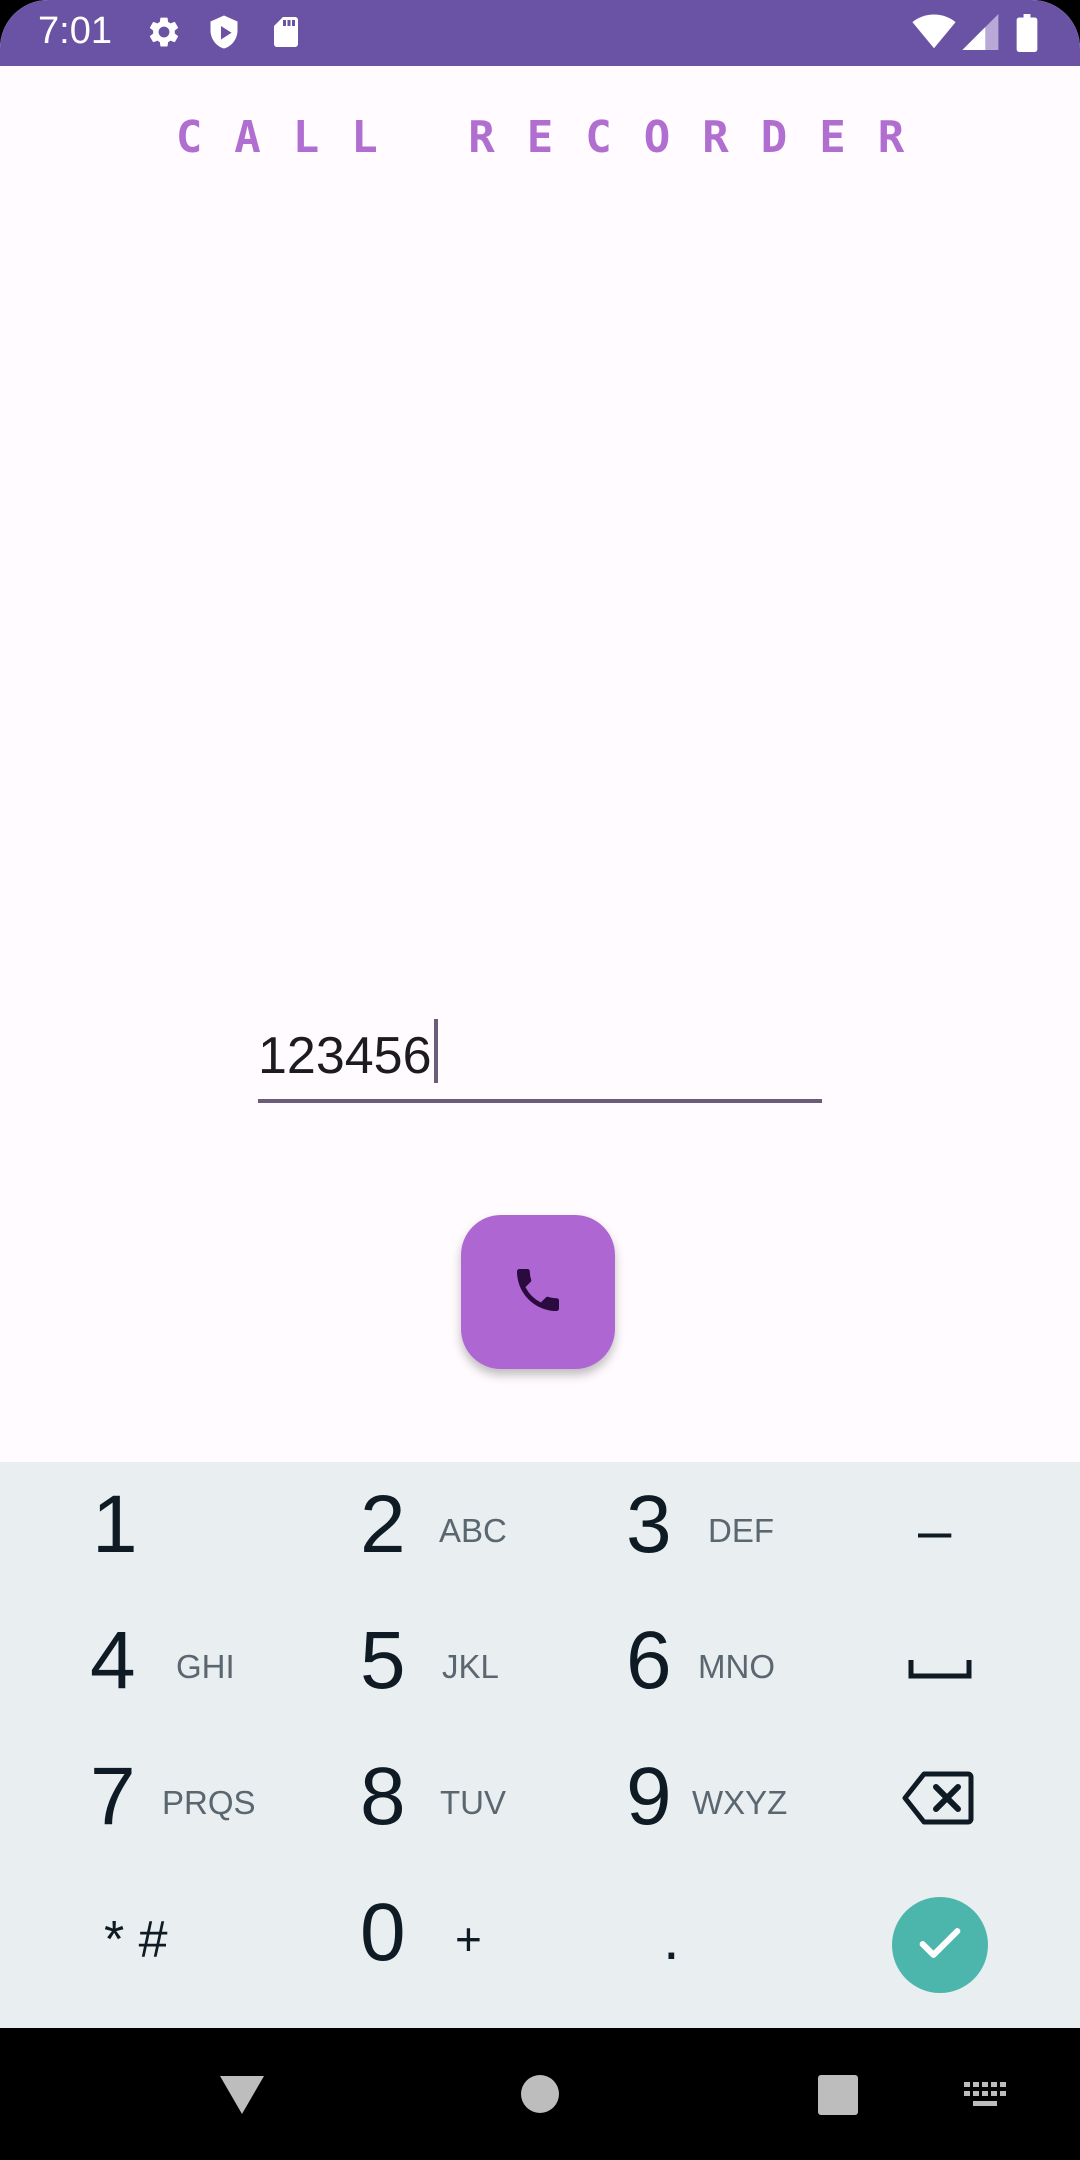 The width and height of the screenshot is (1080, 2160). I want to click on home-icon, so click(540, 2096).